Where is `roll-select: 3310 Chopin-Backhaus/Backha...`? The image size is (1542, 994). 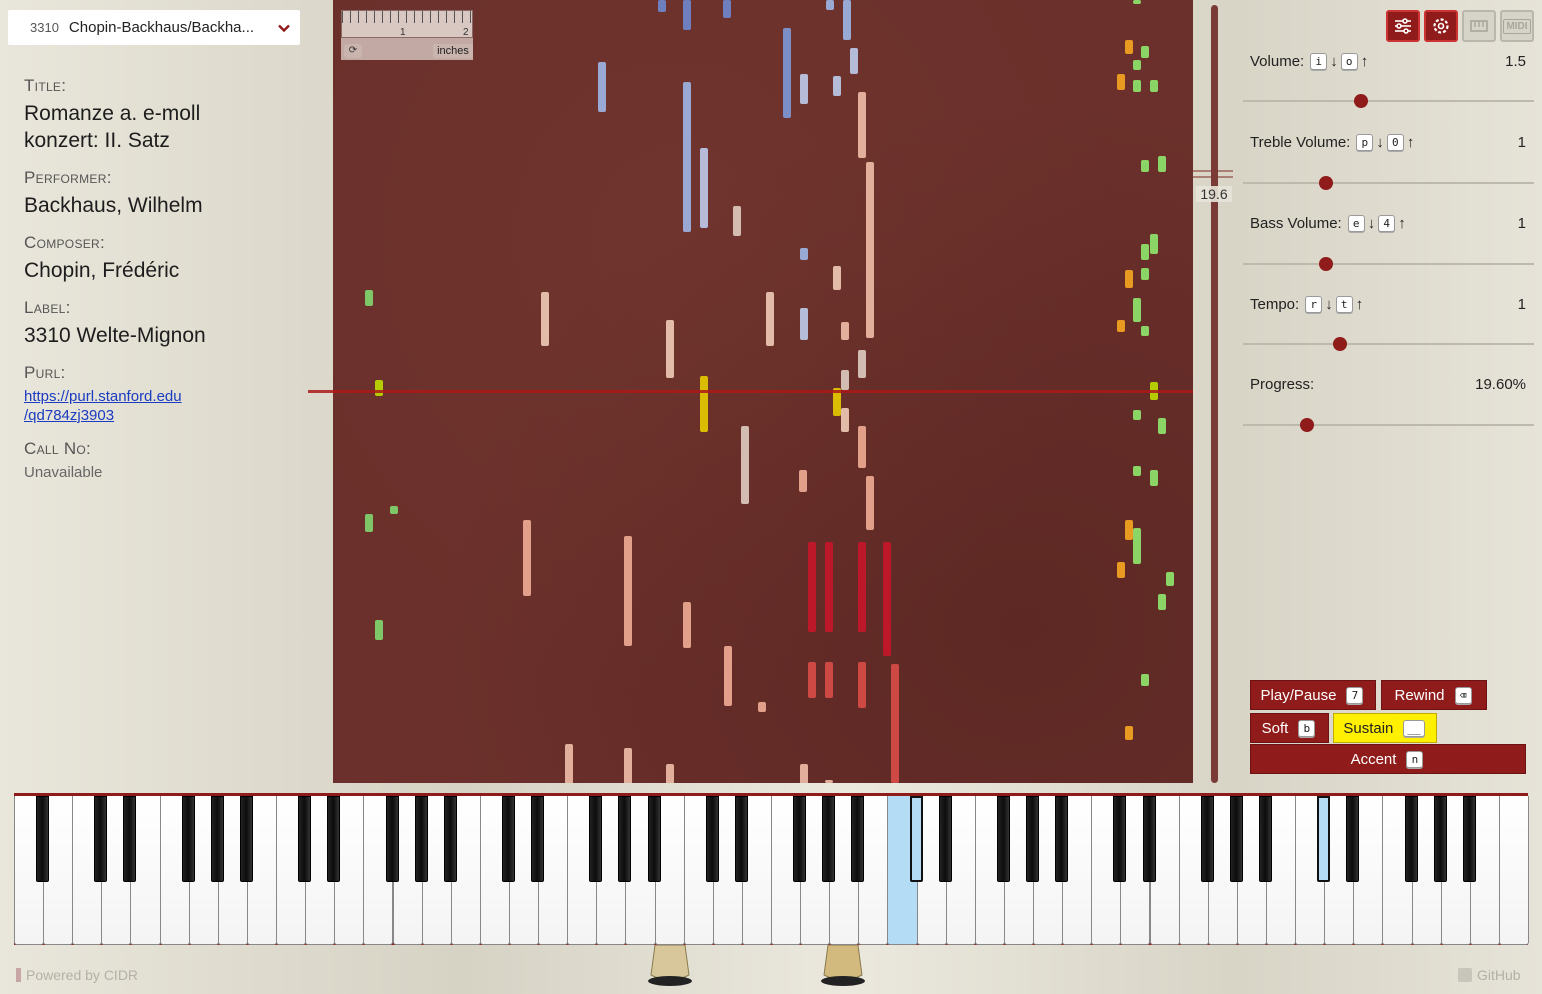 roll-select: 3310 Chopin-Backhaus/Backha... is located at coordinates (154, 27).